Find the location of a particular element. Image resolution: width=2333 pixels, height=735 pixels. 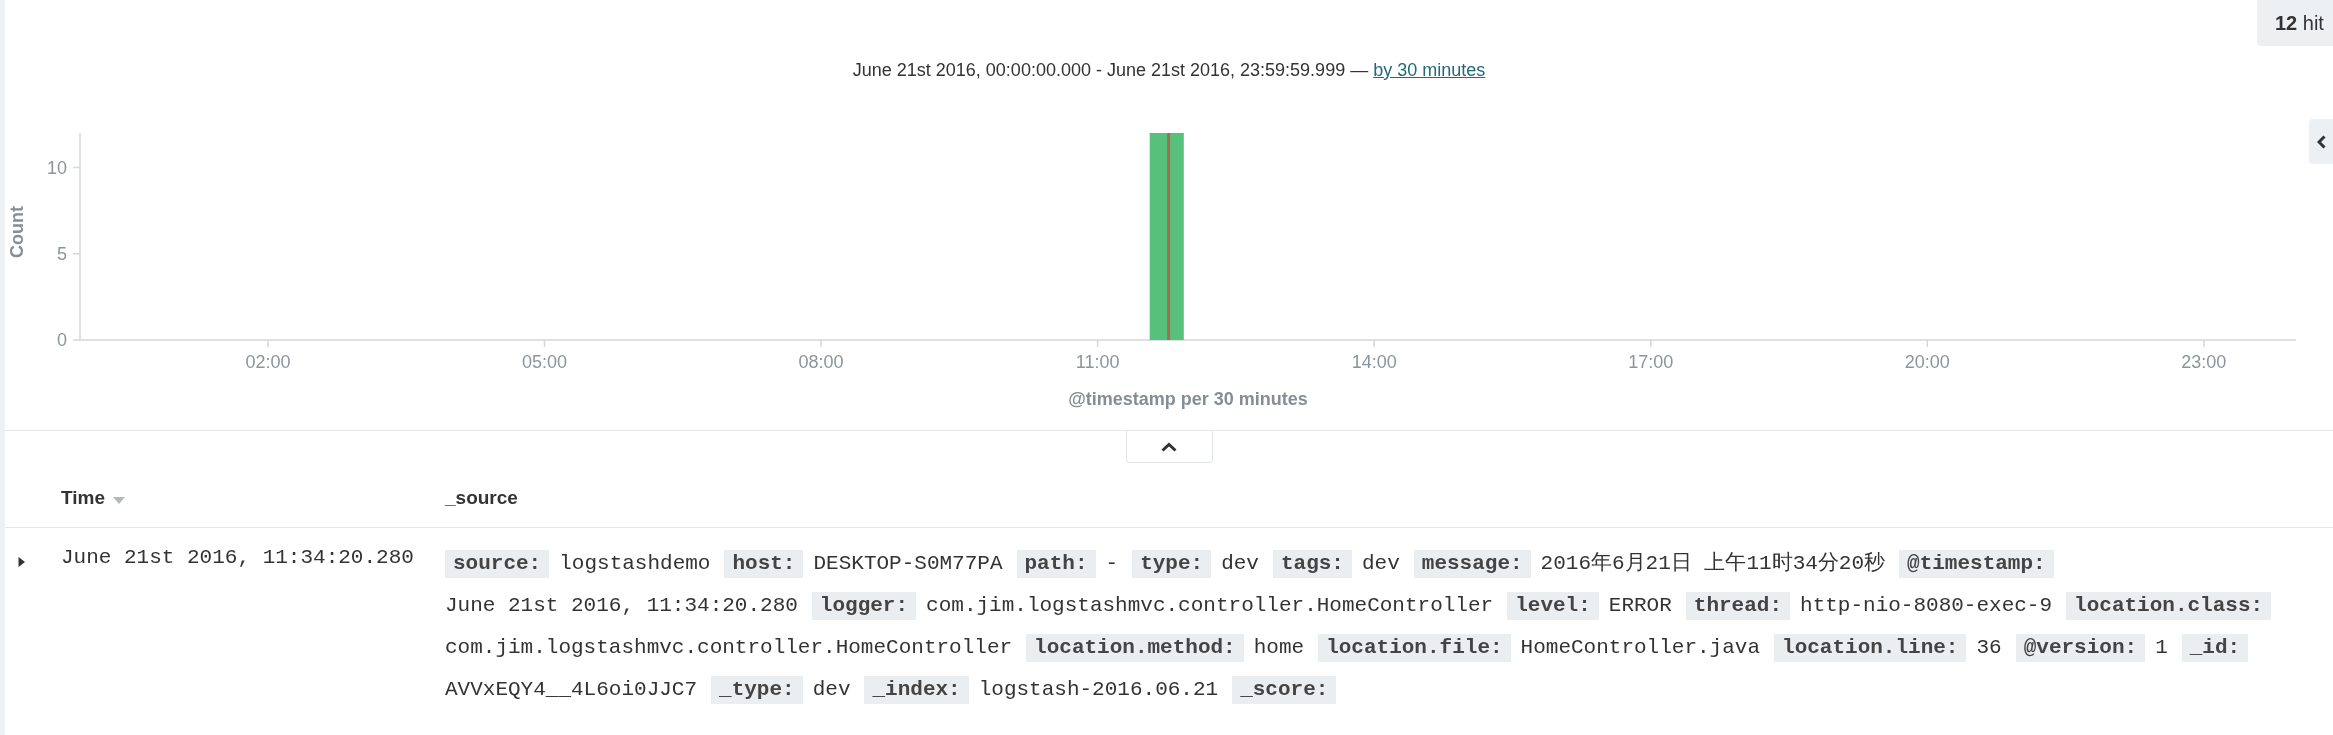

field-label: host: is located at coordinates (764, 564).